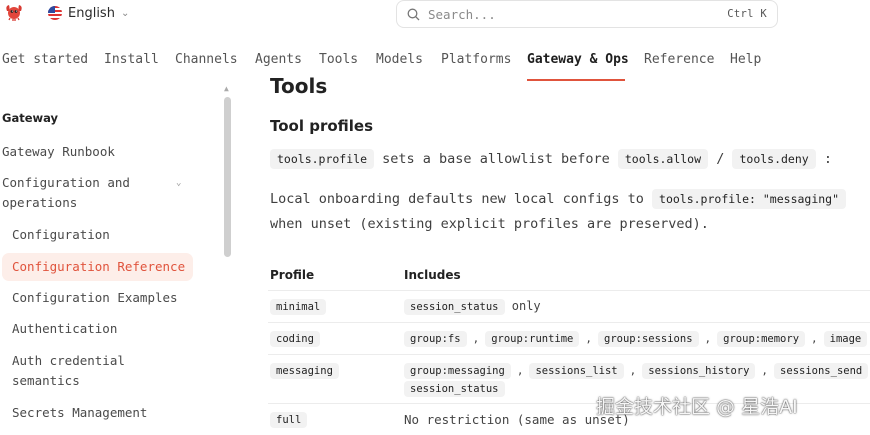 The height and width of the screenshot is (435, 870). Describe the element at coordinates (61, 235) in the screenshot. I see `sidebar-item-configuration: Configuration` at that location.